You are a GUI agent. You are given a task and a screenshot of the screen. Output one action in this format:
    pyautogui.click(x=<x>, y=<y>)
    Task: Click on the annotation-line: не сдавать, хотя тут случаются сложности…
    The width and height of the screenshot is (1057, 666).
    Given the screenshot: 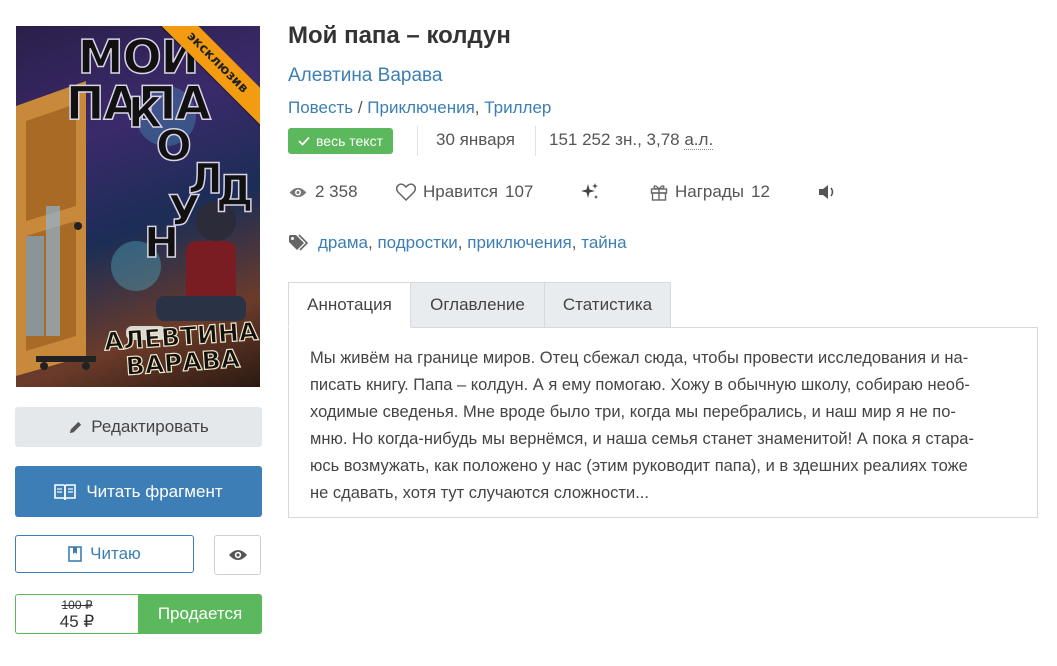 What is the action you would take?
    pyautogui.click(x=479, y=493)
    